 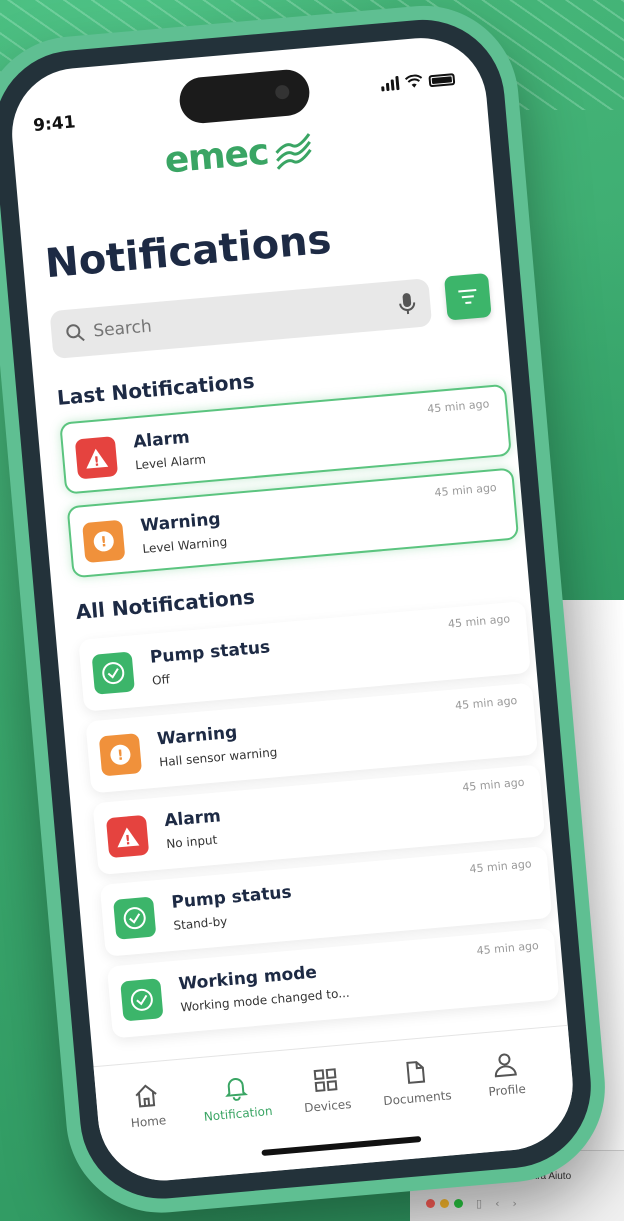 What do you see at coordinates (444, 1203) in the screenshot?
I see `minimize-dot` at bounding box center [444, 1203].